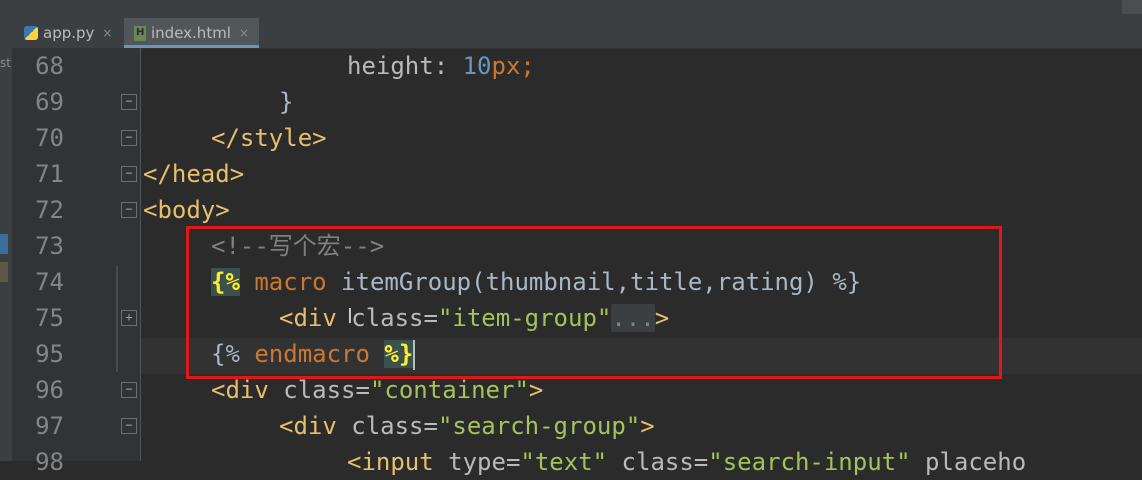  Describe the element at coordinates (269, 138) in the screenshot. I see `code-line-70: </style>` at that location.